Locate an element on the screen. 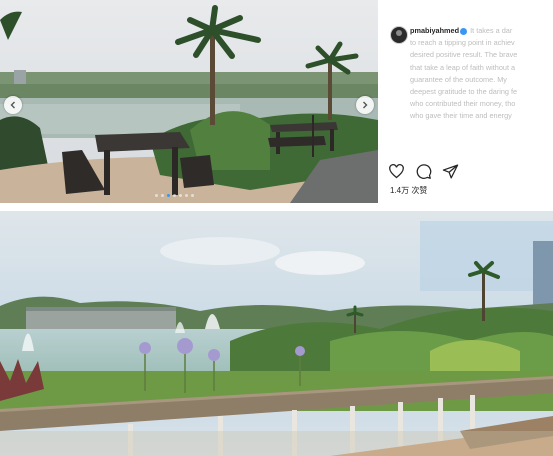 Image resolution: width=553 pixels, height=456 pixels. carousel-prev-button is located at coordinates (13, 105).